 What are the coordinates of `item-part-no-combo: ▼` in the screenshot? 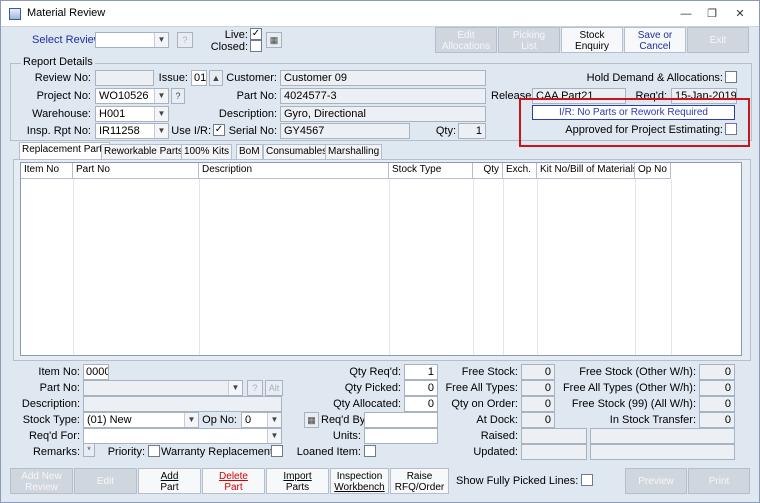 It's located at (163, 388).